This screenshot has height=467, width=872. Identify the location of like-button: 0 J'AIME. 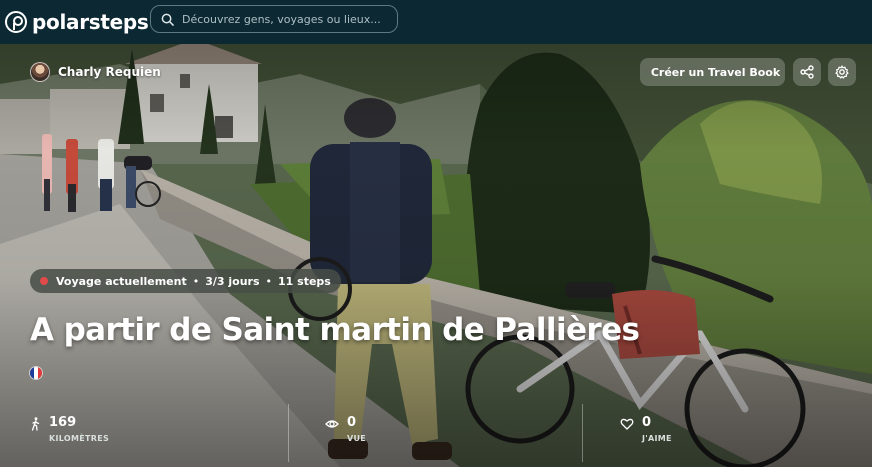
(646, 429).